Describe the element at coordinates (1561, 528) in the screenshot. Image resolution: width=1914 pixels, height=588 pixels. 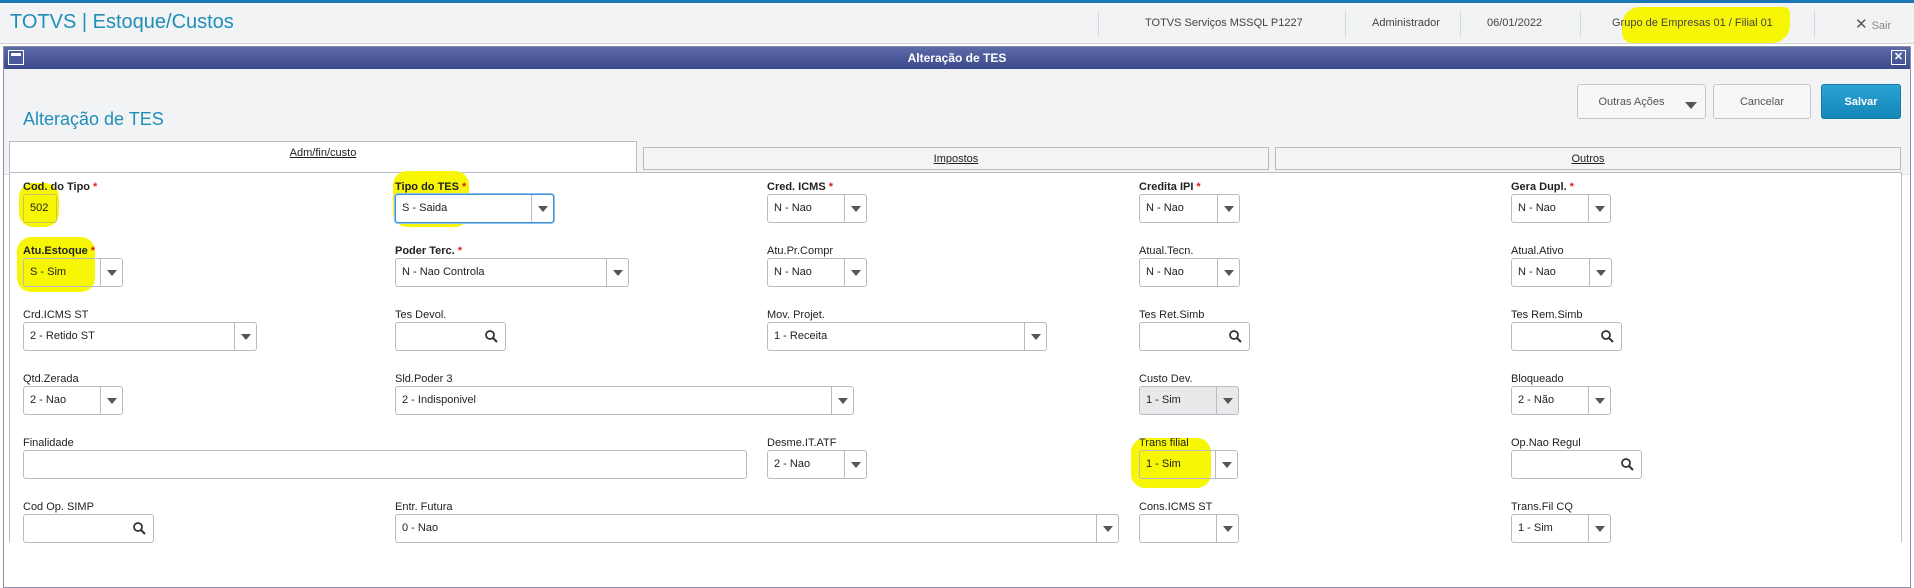
I see `trans-fil-cq-select: 1 - Sim` at that location.